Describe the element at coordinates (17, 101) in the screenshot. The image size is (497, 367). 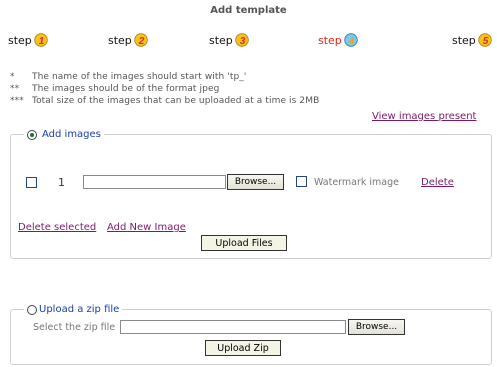
I see `note-marker: ***` at that location.